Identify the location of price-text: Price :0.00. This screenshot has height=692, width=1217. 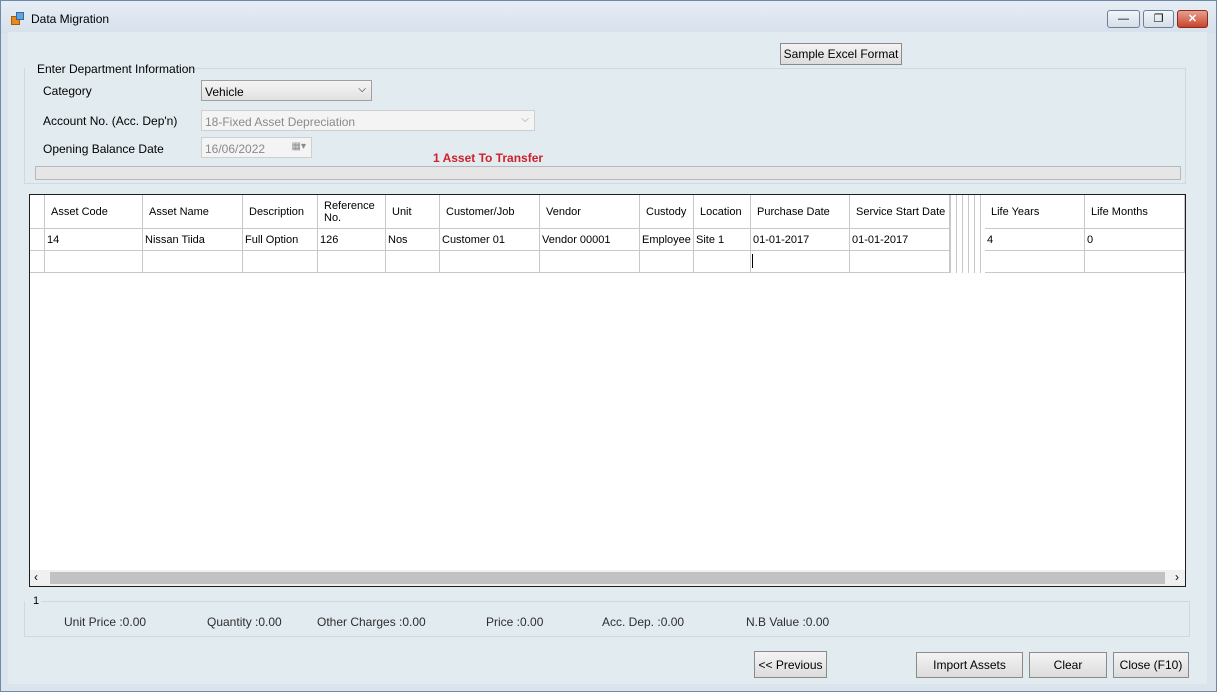
(515, 622).